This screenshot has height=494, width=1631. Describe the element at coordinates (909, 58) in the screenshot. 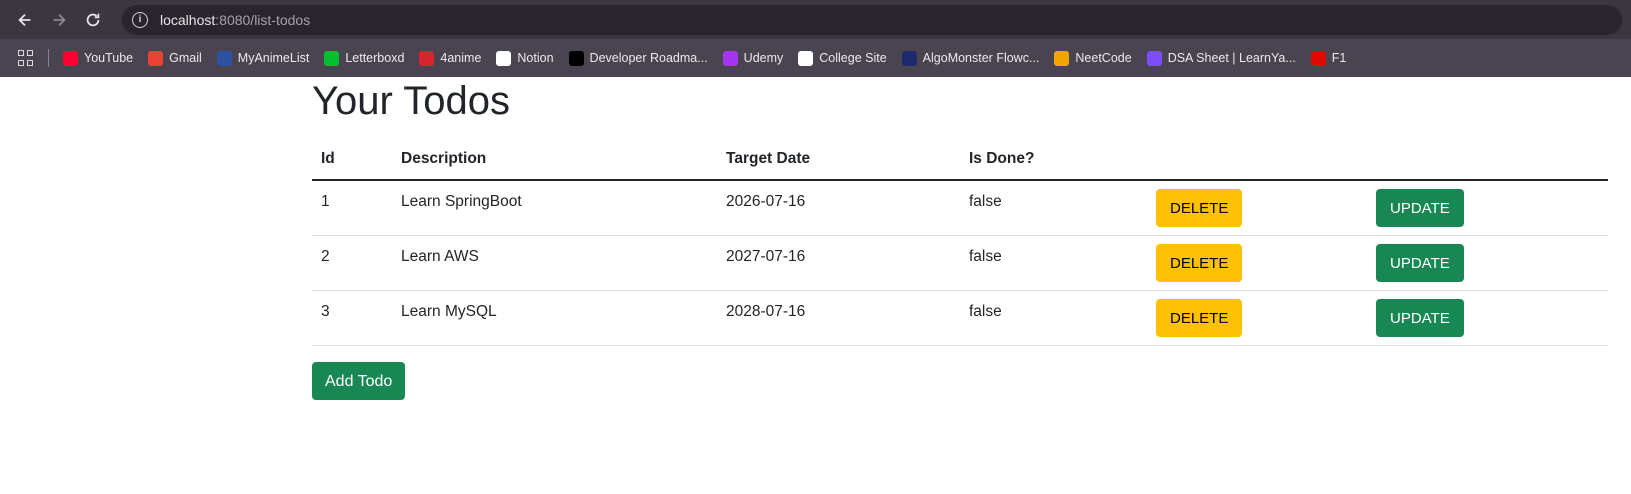

I see `algomonster-icon` at that location.